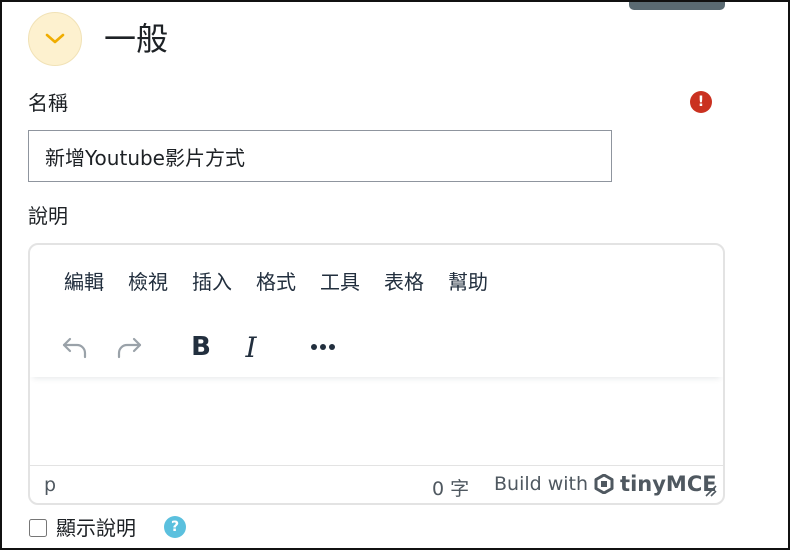  I want to click on redo-button, so click(129, 347).